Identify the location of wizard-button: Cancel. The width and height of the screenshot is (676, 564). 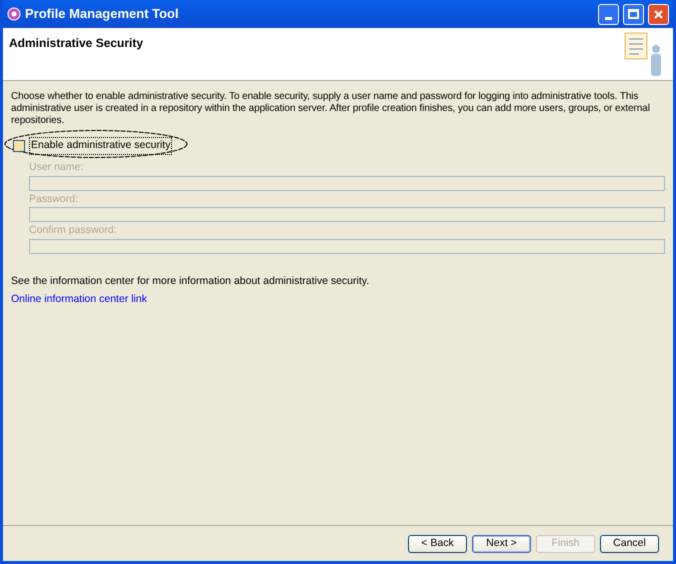
(629, 543).